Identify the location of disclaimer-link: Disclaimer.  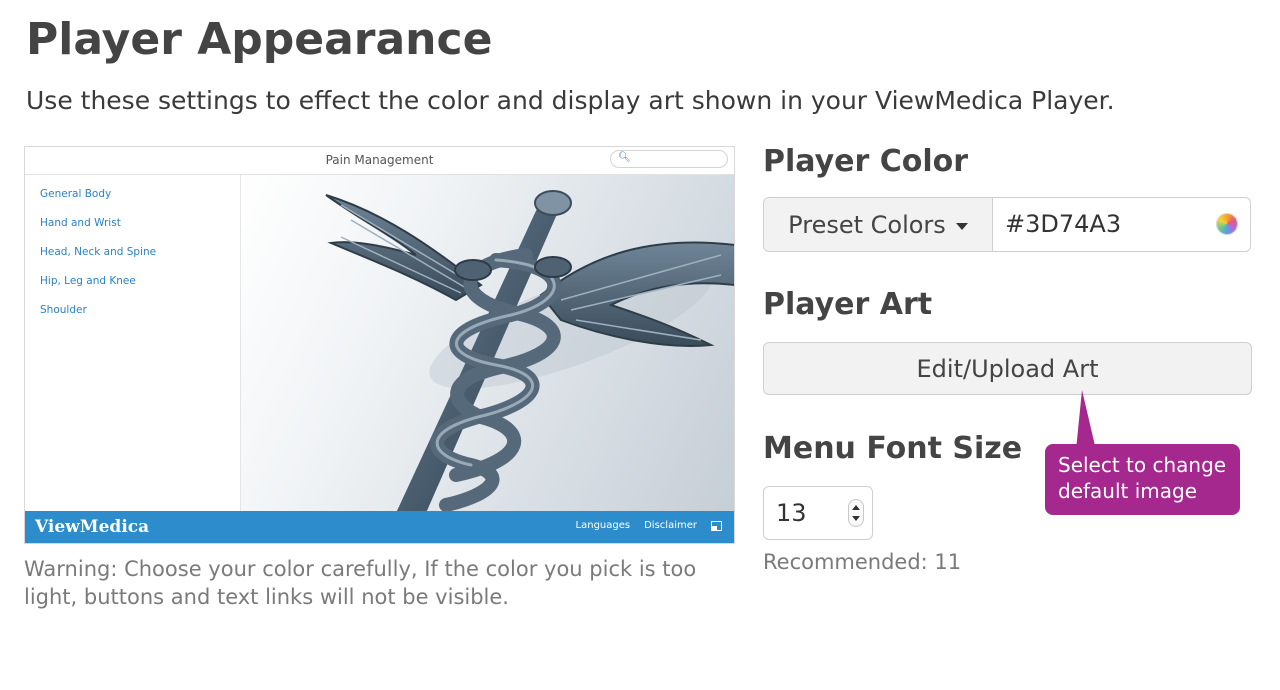
(670, 525).